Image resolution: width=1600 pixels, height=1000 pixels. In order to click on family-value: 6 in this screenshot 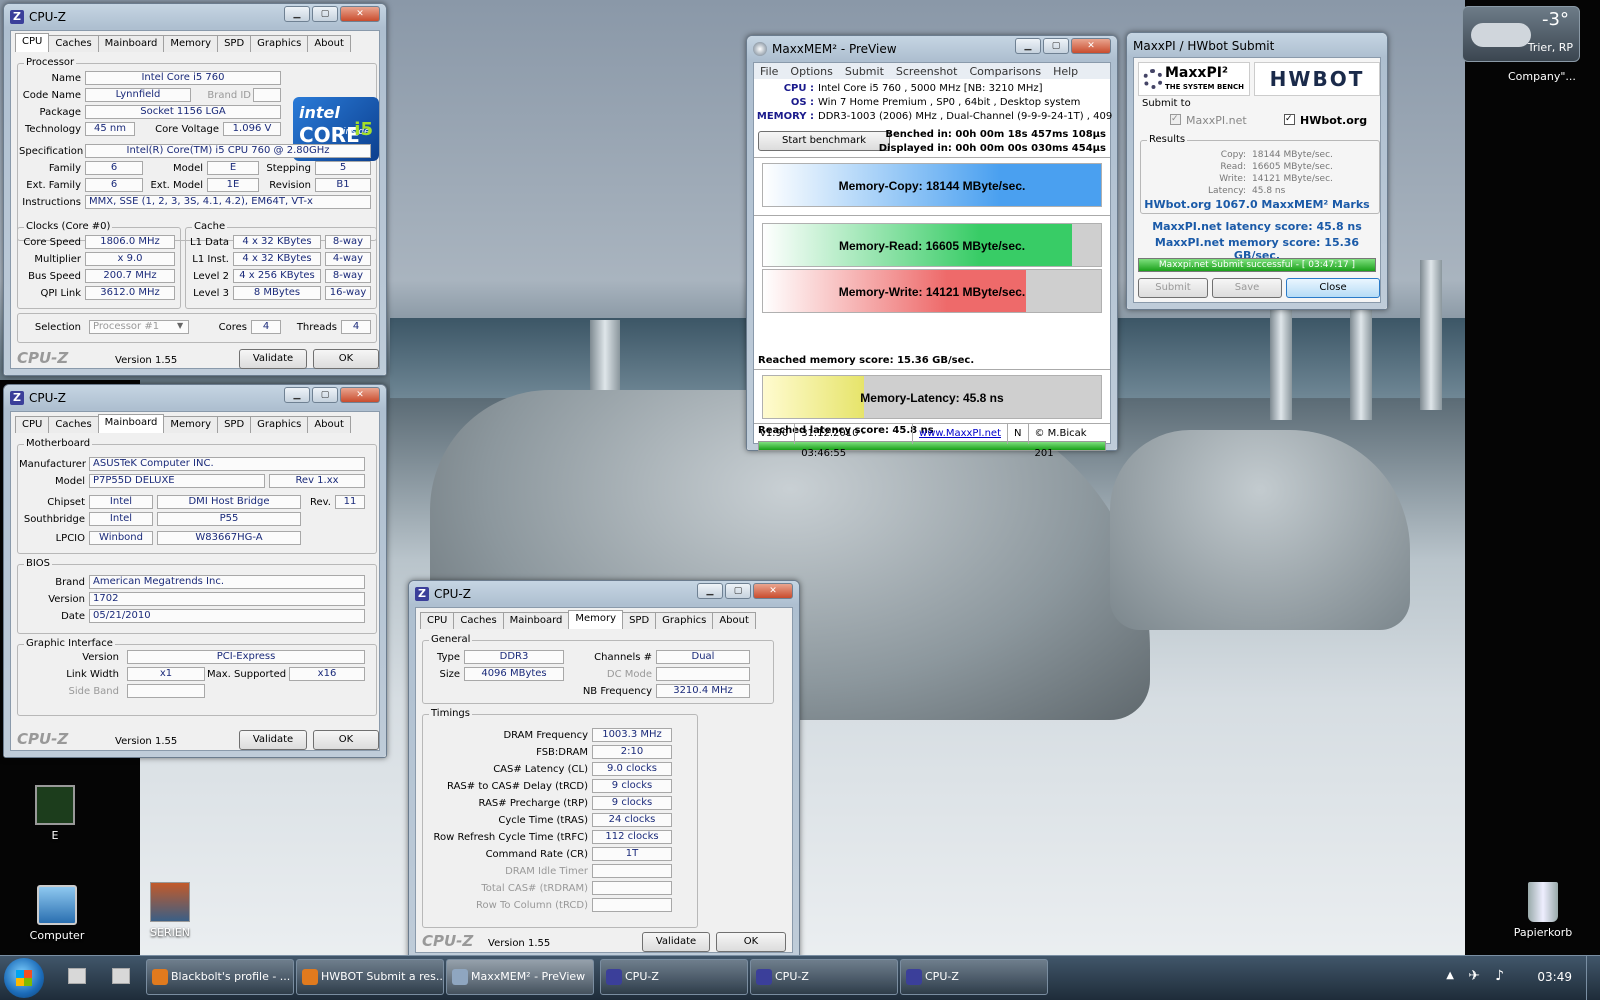, I will do `click(114, 168)`.